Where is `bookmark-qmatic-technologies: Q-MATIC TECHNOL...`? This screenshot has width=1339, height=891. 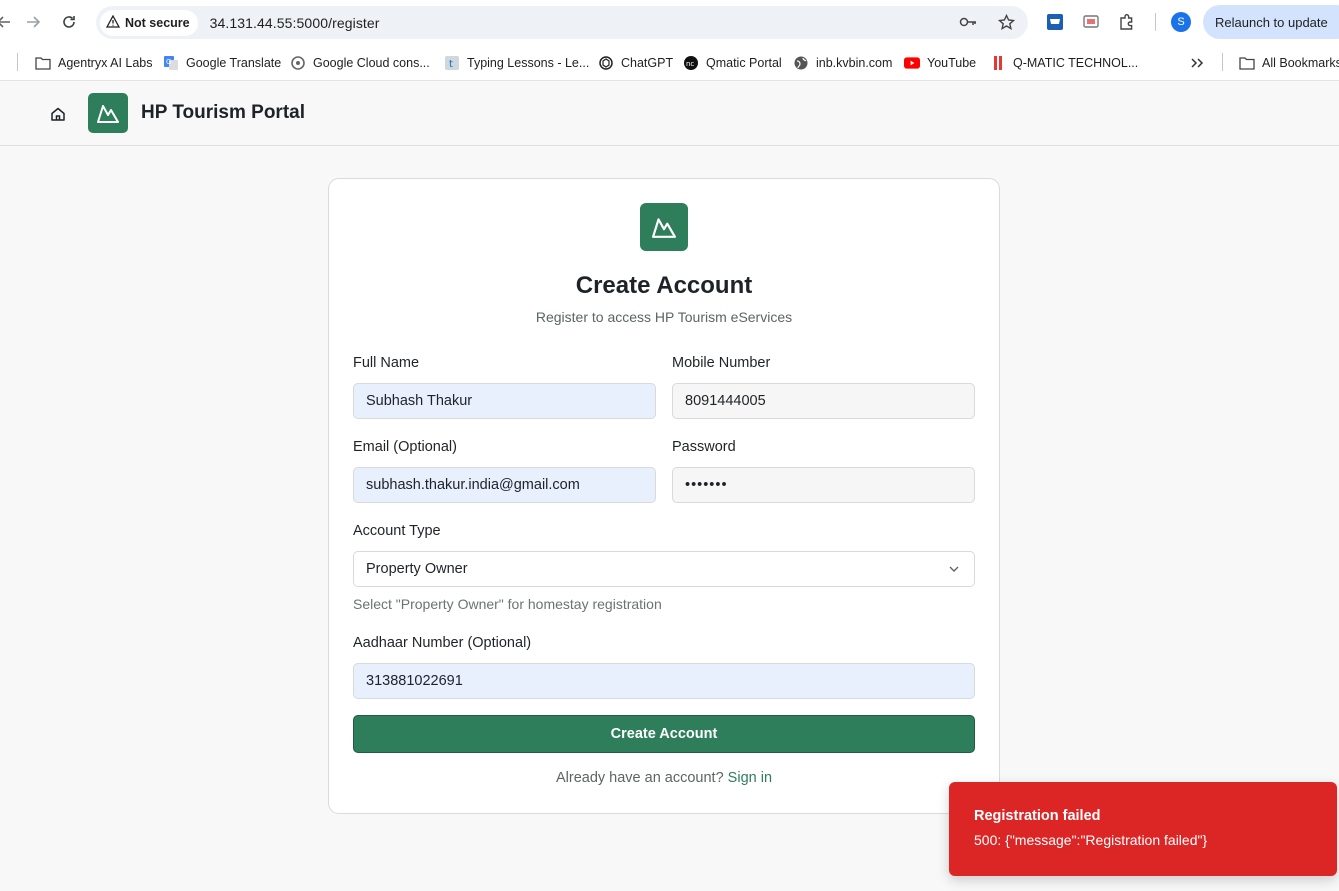
bookmark-qmatic-technologies: Q-MATIC TECHNOL... is located at coordinates (1064, 63).